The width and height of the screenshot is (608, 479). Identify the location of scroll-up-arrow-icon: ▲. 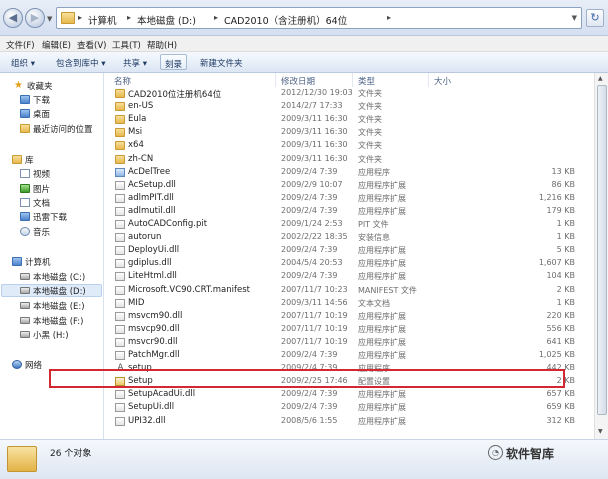
(600, 78).